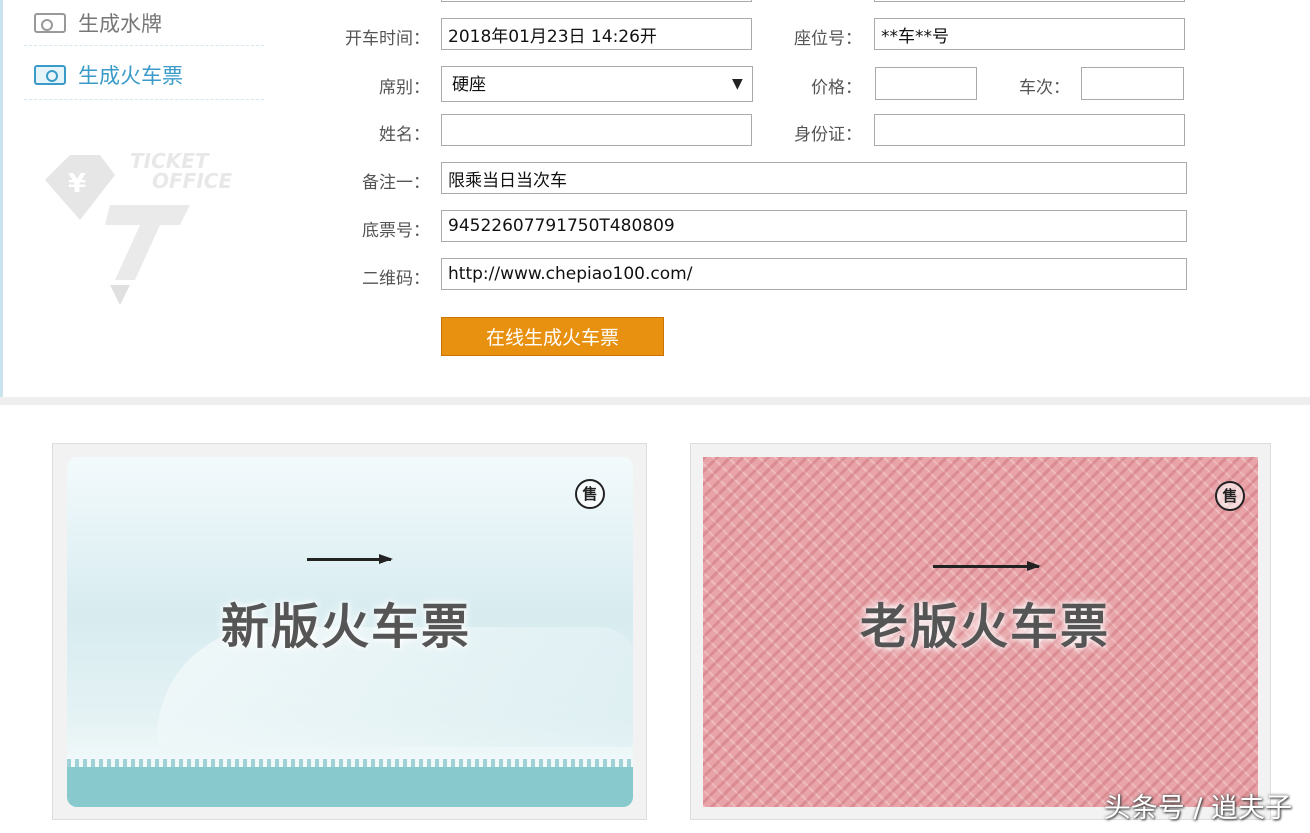 The height and width of the screenshot is (833, 1310). I want to click on id-card-input, so click(1029, 130).